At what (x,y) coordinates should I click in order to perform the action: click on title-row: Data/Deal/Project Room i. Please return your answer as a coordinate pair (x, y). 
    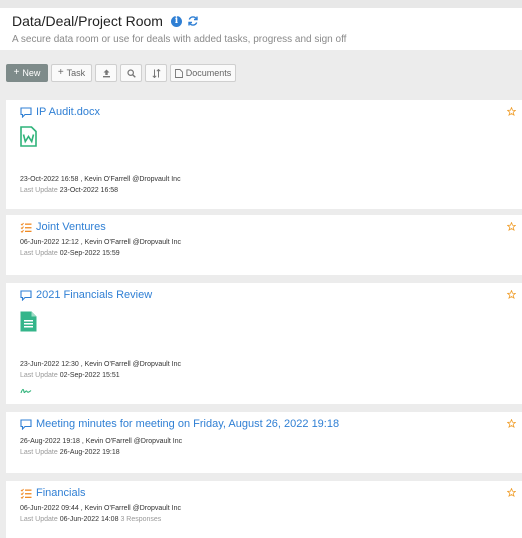
    Looking at the image, I should click on (105, 21).